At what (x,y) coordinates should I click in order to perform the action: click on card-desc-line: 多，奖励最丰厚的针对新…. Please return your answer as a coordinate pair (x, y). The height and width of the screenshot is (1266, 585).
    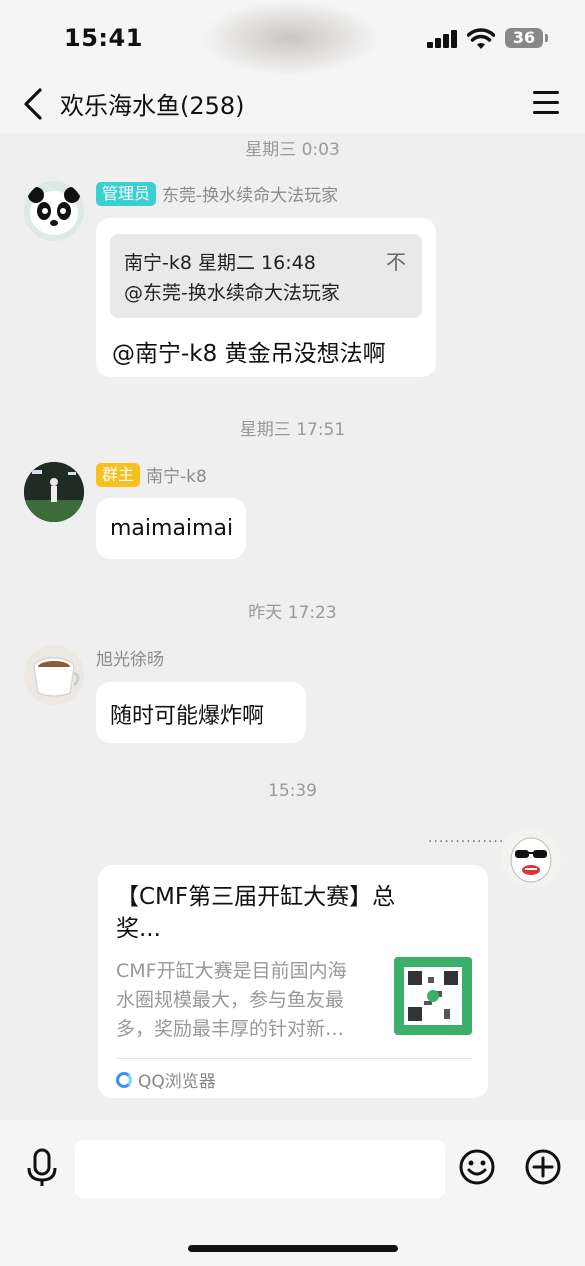
    Looking at the image, I should click on (230, 1029).